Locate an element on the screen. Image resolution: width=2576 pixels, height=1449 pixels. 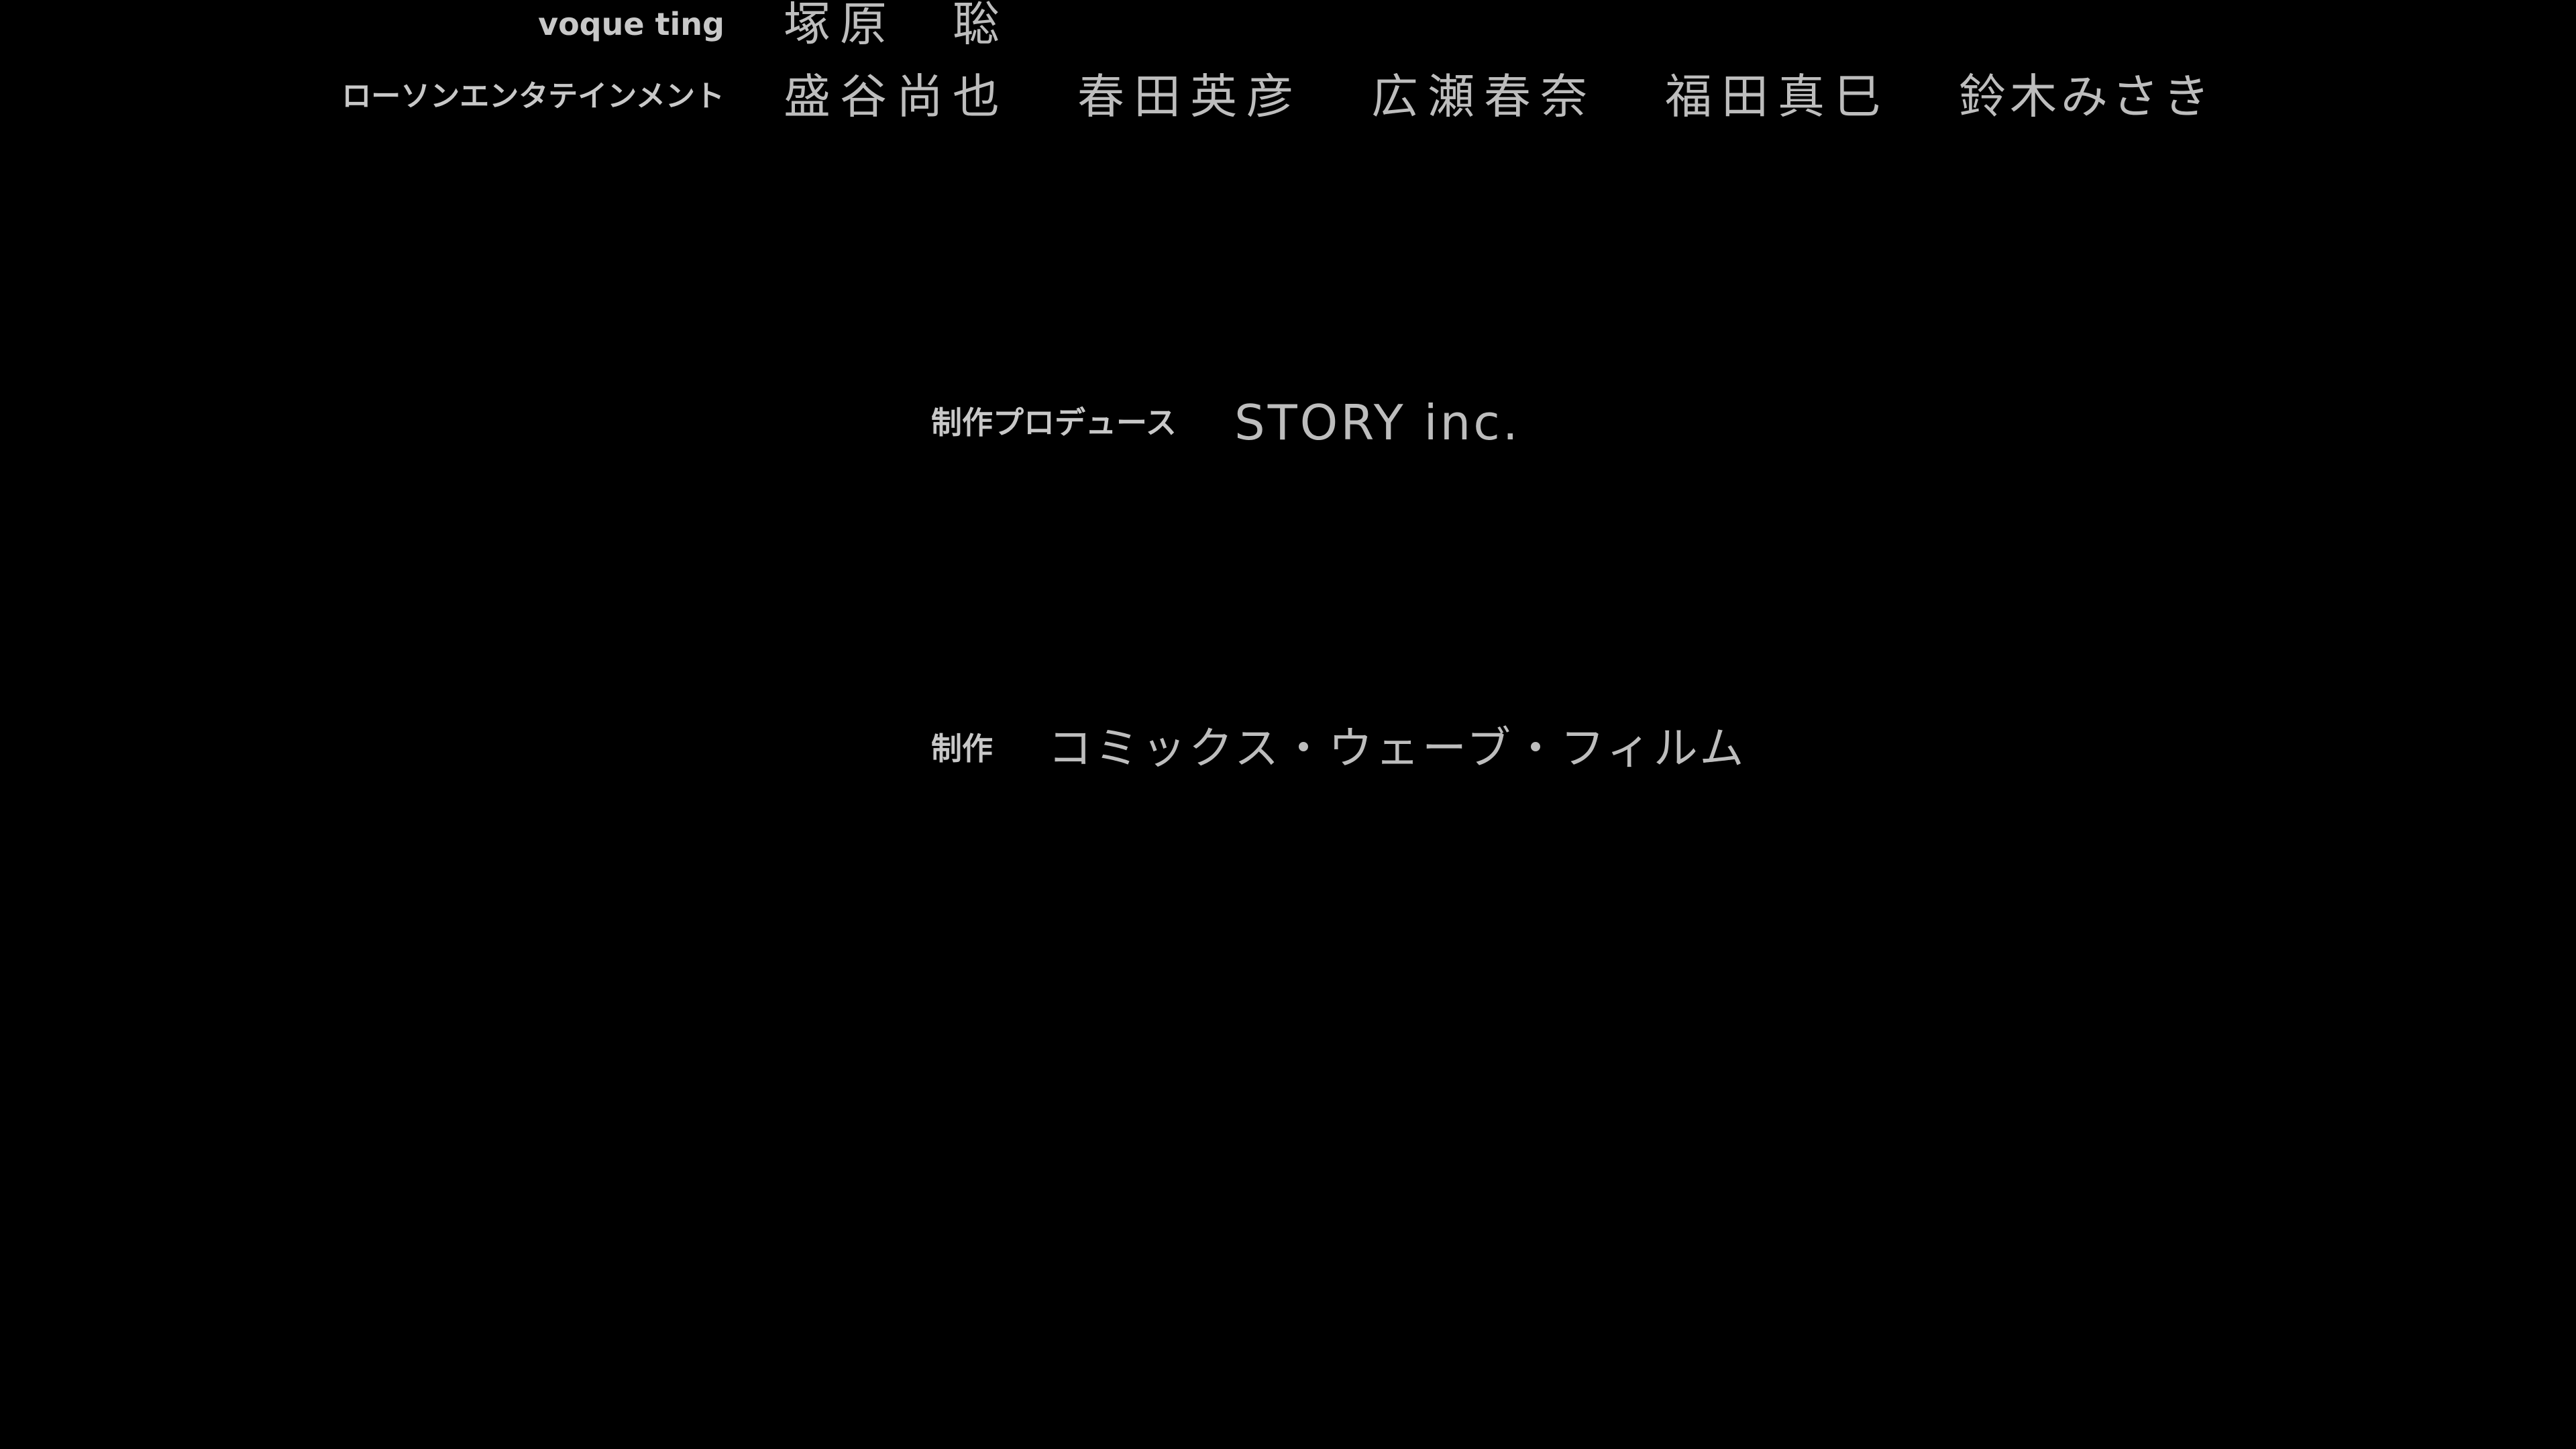
credit-name-haruta: 春田英彦 is located at coordinates (1190, 96).